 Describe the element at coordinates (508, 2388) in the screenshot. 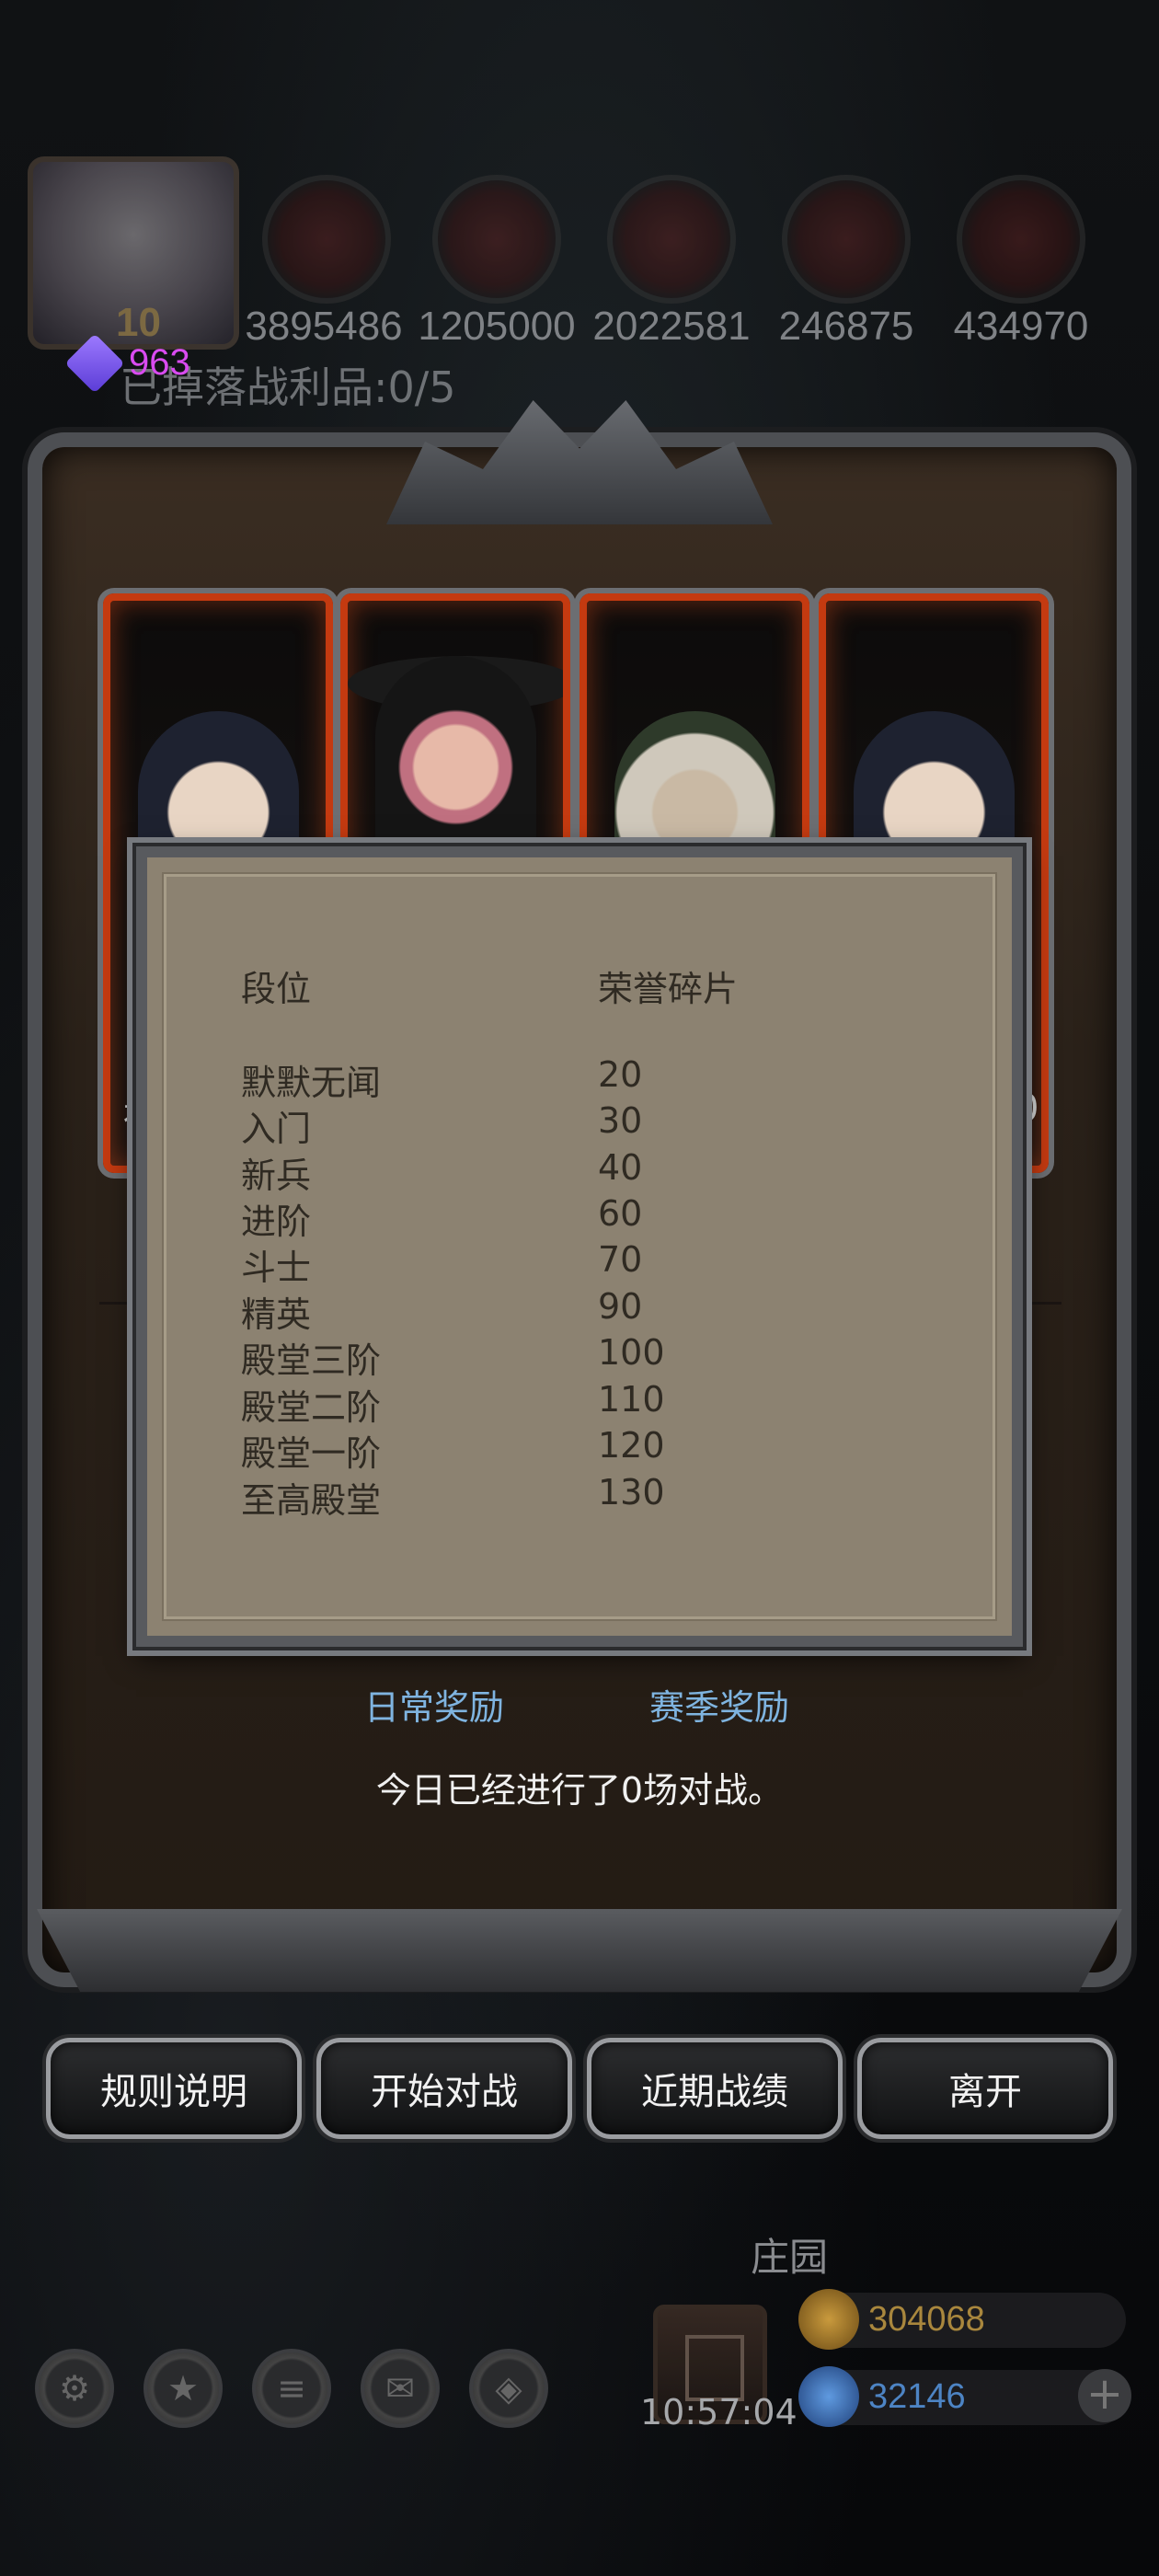

I see `inventory-icon: ◈` at that location.